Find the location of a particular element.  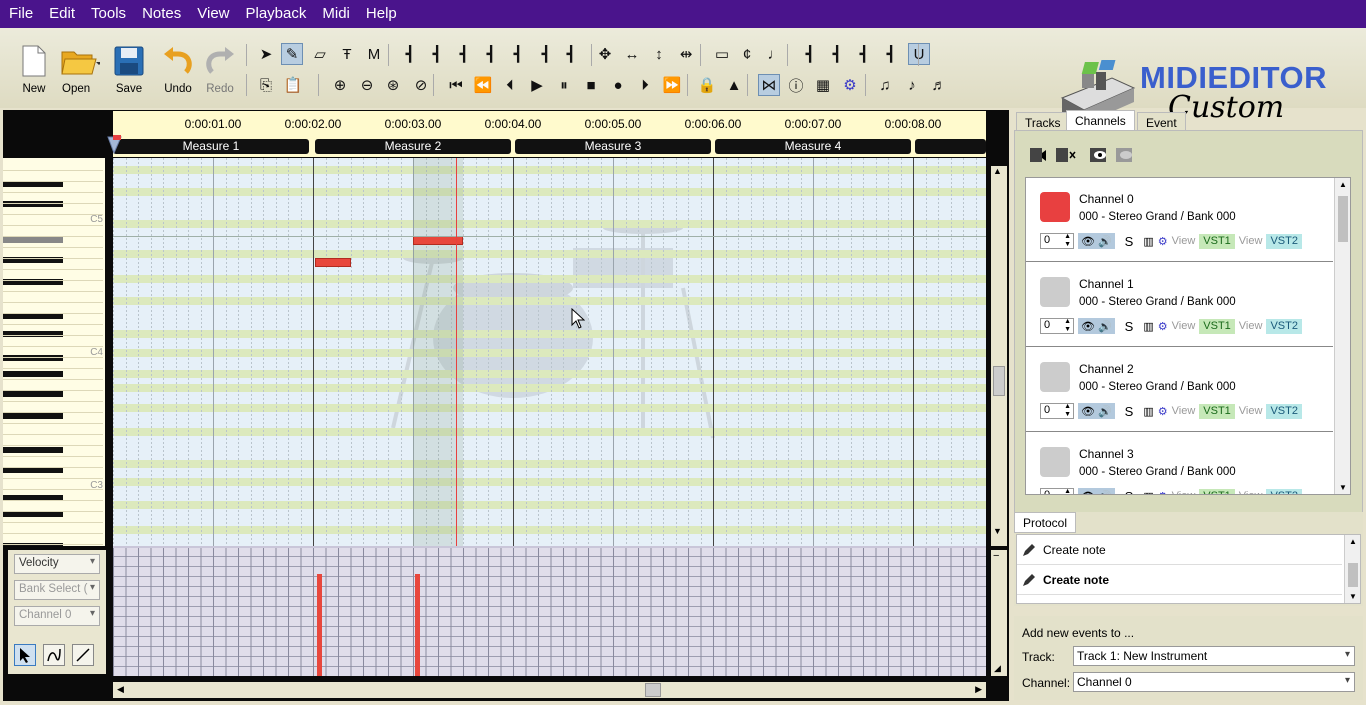

zoom-out-icon: − is located at coordinates (996, 556).